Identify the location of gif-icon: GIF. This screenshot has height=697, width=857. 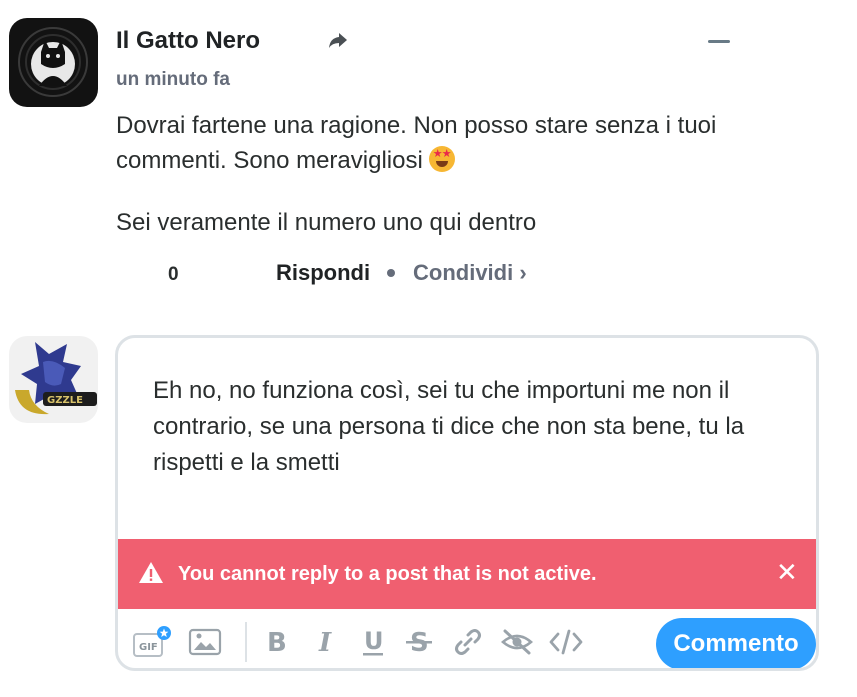
(151, 642).